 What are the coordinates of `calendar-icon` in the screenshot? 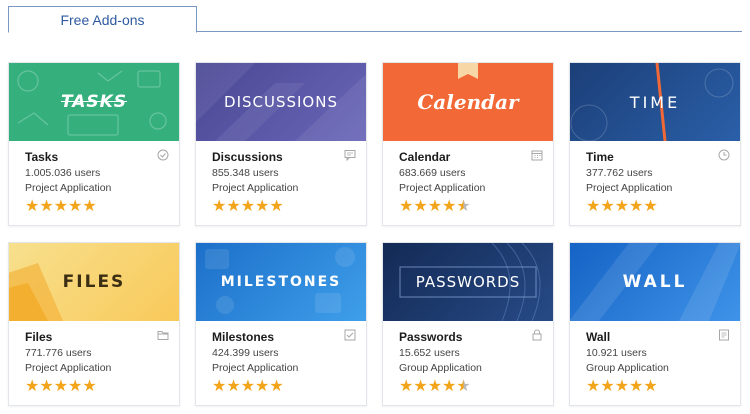 It's located at (537, 155).